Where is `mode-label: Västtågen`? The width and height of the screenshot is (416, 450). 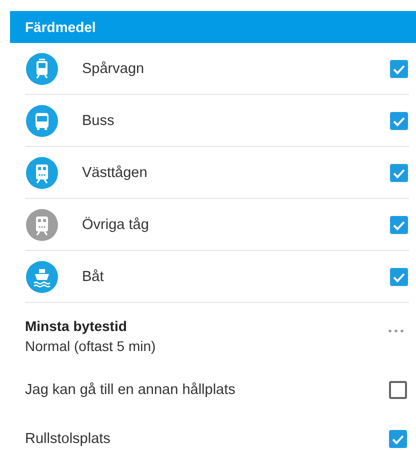
mode-label: Västtågen is located at coordinates (115, 172).